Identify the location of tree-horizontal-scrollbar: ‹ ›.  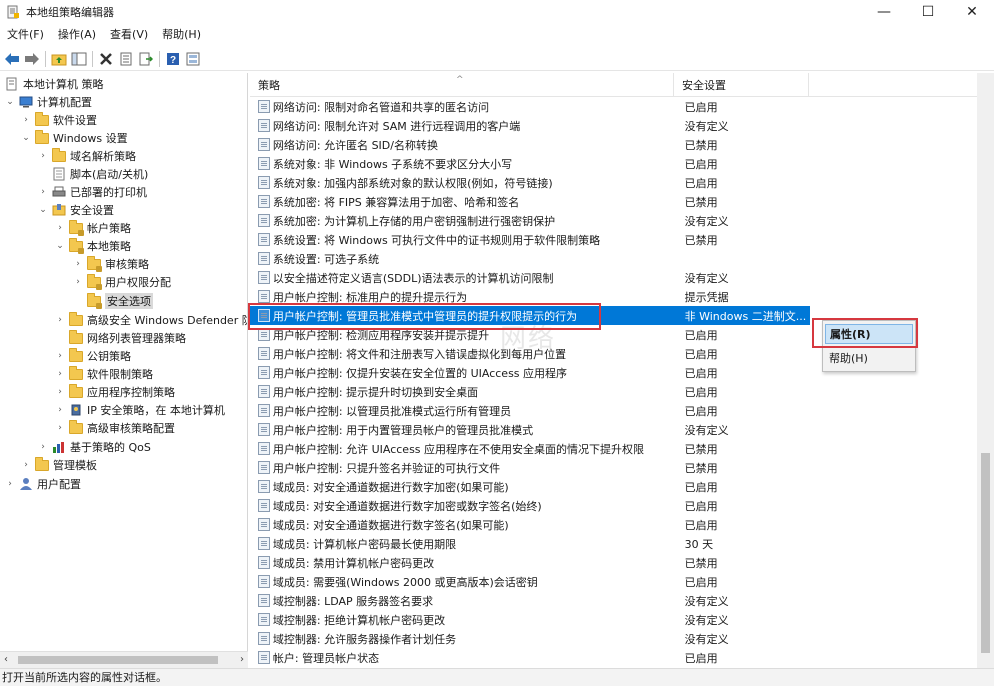
(124, 659).